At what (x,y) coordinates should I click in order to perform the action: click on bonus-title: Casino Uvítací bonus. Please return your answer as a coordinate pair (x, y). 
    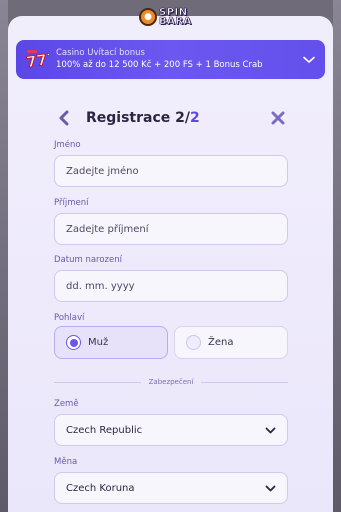
    Looking at the image, I should click on (100, 53).